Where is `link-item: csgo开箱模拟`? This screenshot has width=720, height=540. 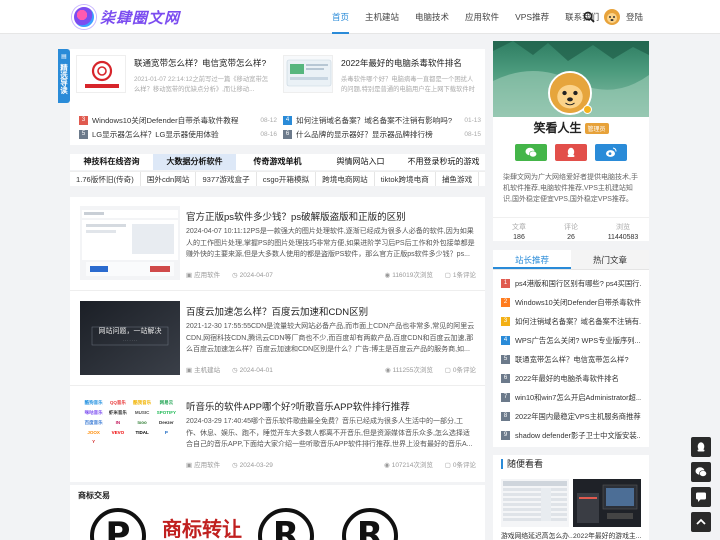
link-item: csgo开箱模拟 is located at coordinates (287, 179).